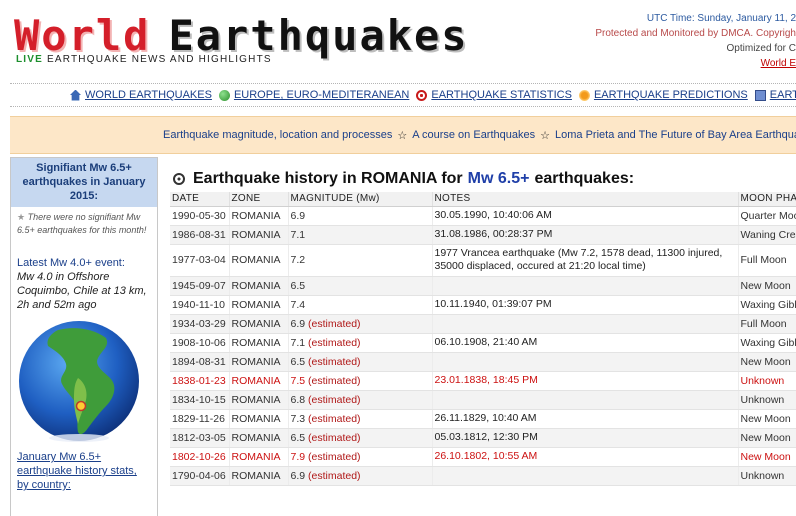  Describe the element at coordinates (318, 35) in the screenshot. I see `logo-word-earthquakes: Earthquakes` at that location.